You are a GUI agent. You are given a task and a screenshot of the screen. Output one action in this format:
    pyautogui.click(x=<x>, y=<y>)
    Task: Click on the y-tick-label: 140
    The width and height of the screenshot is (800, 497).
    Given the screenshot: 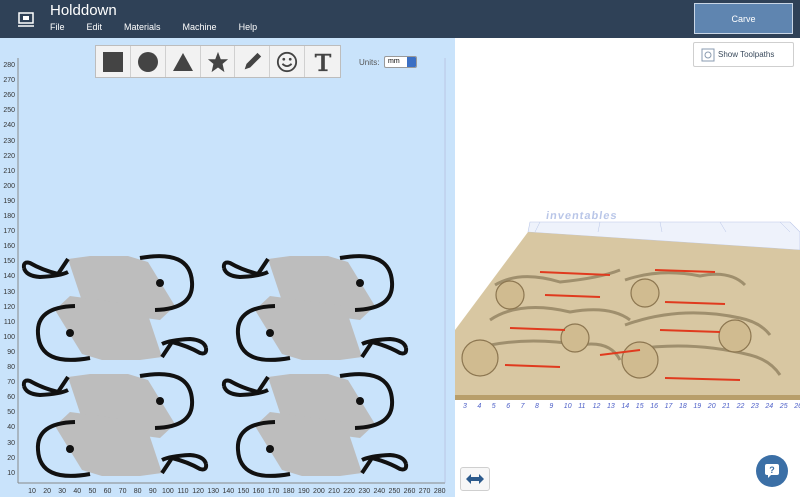 What is the action you would take?
    pyautogui.click(x=9, y=277)
    